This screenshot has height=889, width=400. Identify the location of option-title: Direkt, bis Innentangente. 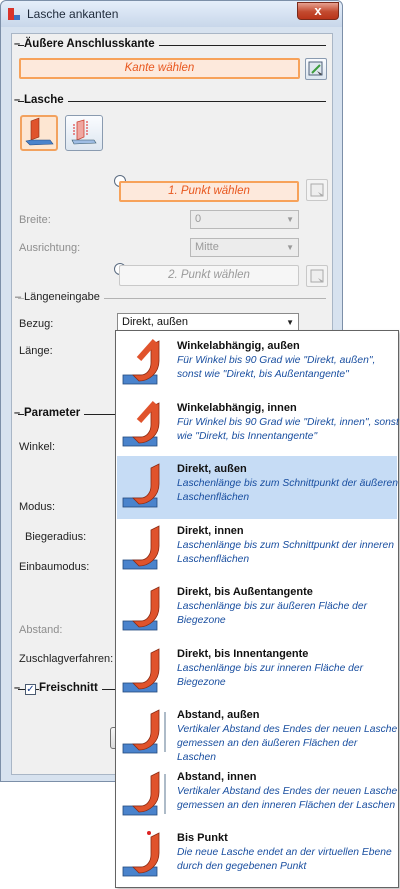
(243, 653).